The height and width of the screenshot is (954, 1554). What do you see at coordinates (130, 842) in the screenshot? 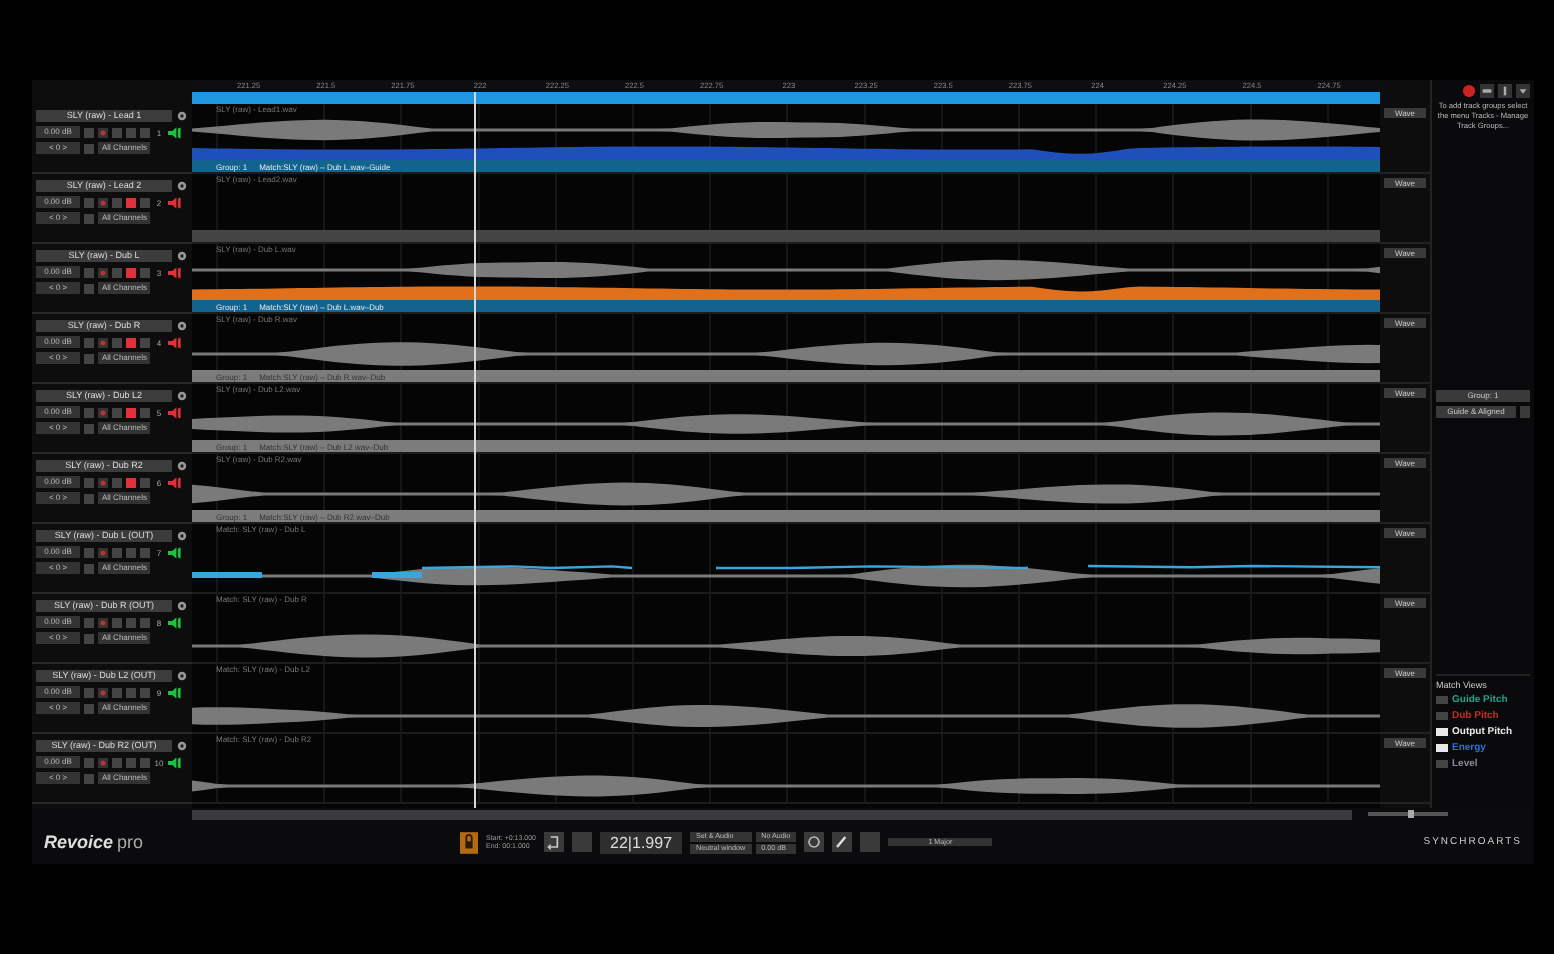
I see `logo-suffix: pro` at bounding box center [130, 842].